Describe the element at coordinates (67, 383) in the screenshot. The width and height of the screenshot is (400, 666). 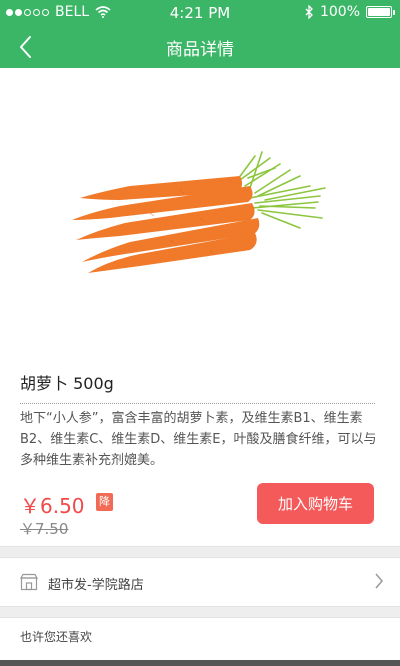
I see `product-name: 胡萝卜 500g` at that location.